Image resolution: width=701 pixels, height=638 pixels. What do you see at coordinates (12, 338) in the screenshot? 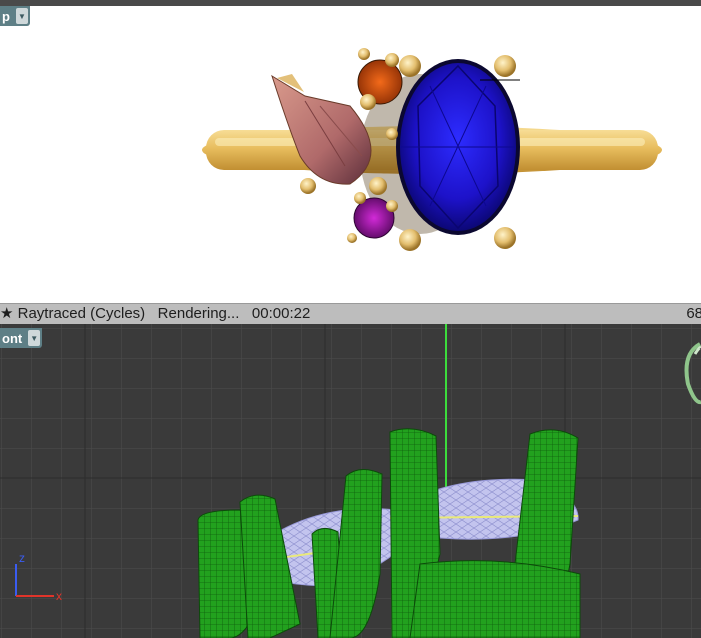
I see `front-viewport-label: ont` at bounding box center [12, 338].